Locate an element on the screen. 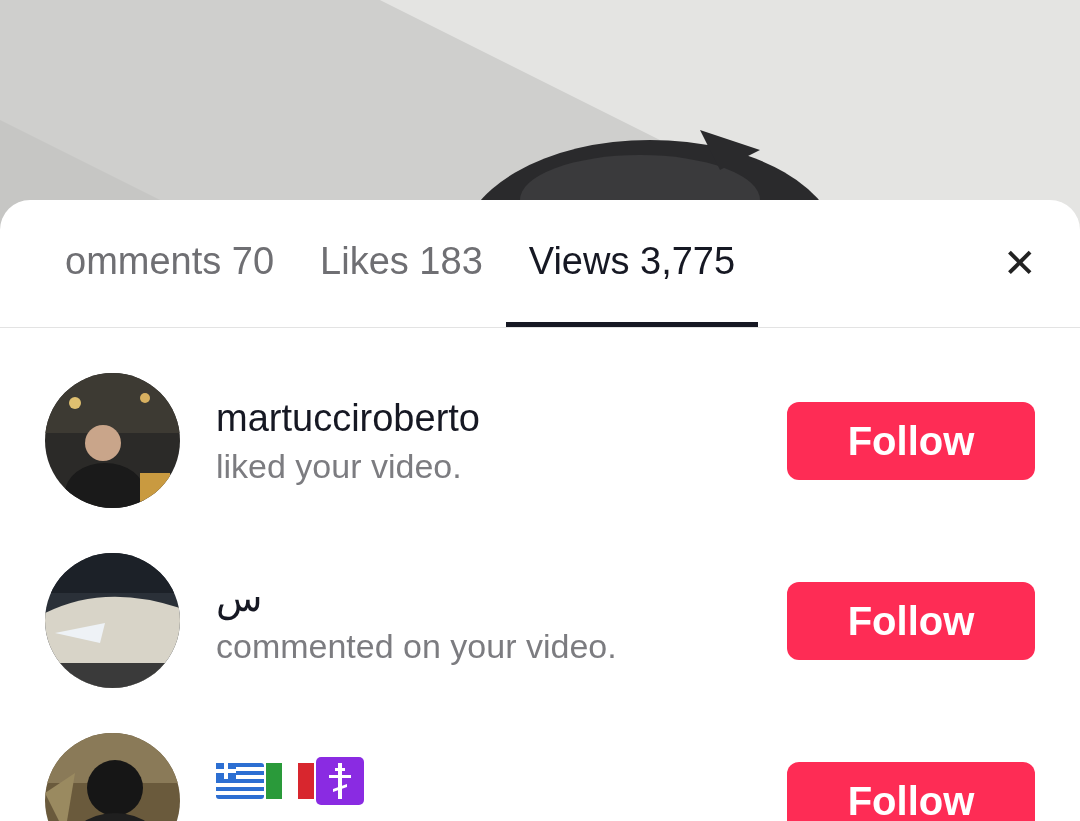 This screenshot has height=821, width=1080. username: س is located at coordinates (239, 597).